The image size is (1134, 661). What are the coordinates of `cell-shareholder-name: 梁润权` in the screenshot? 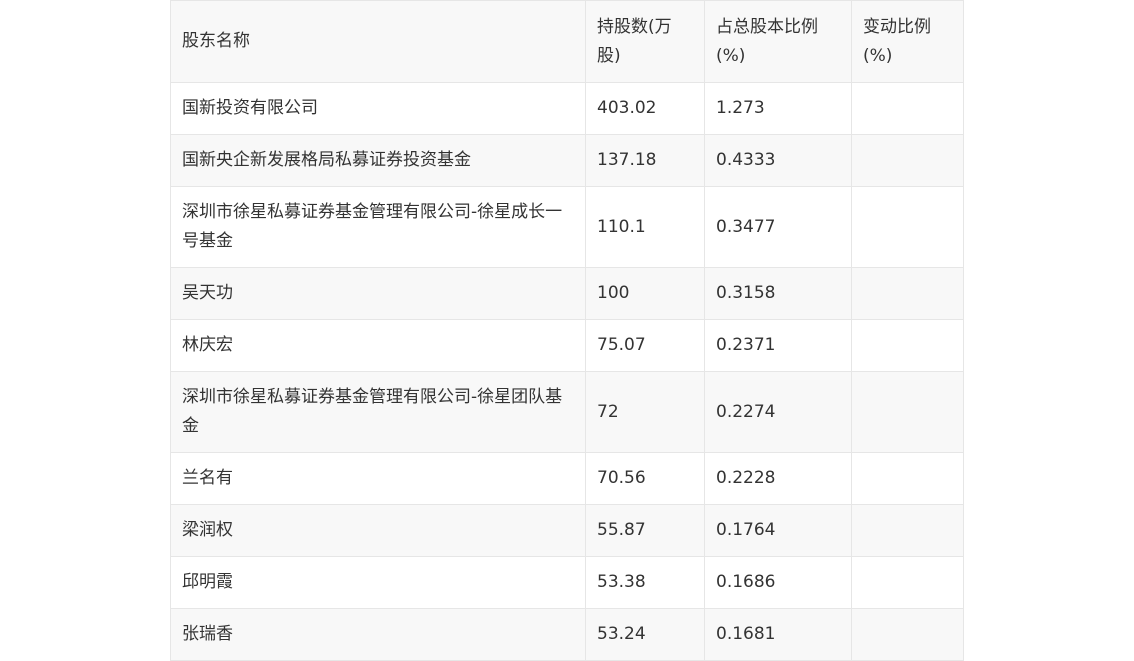 It's located at (378, 530).